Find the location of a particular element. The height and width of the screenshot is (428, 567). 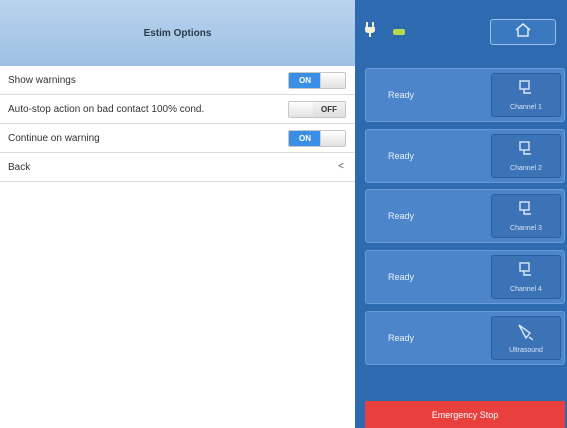

continue-on-warning-toggle: ON is located at coordinates (317, 138).